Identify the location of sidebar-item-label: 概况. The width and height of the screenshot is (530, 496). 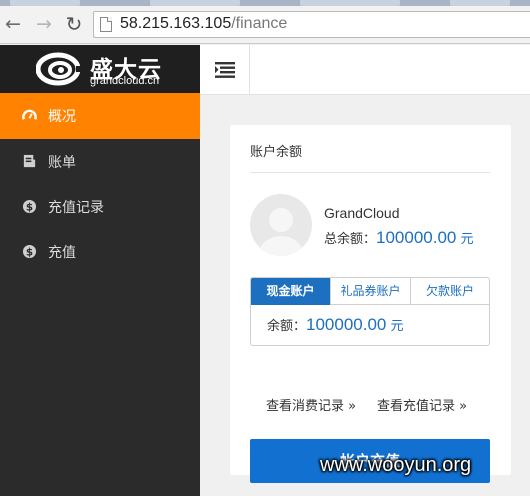
(62, 117).